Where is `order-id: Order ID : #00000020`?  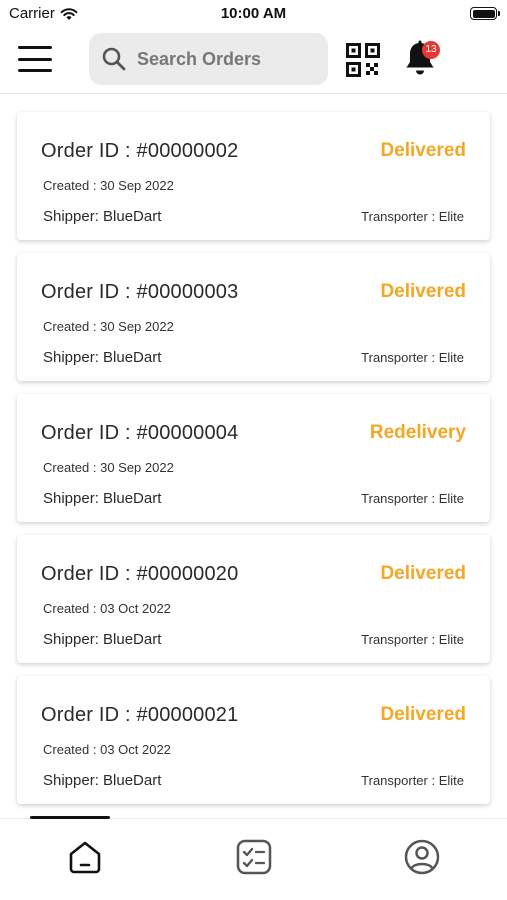 order-id: Order ID : #00000020 is located at coordinates (140, 574).